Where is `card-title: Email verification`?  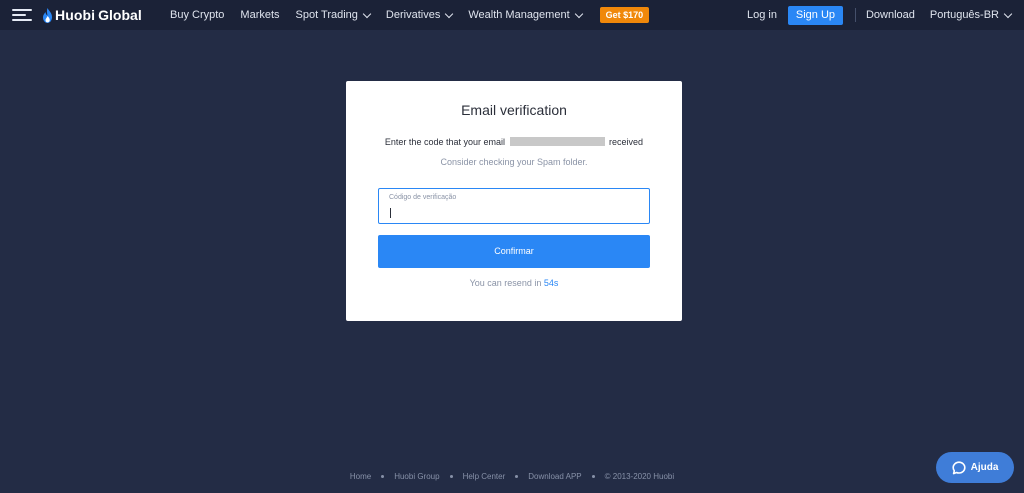
card-title: Email verification is located at coordinates (514, 110).